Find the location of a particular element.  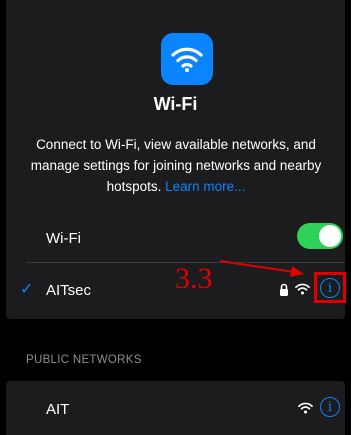

section-header-public-networks: PUBLIC NETWORKS is located at coordinates (84, 360).